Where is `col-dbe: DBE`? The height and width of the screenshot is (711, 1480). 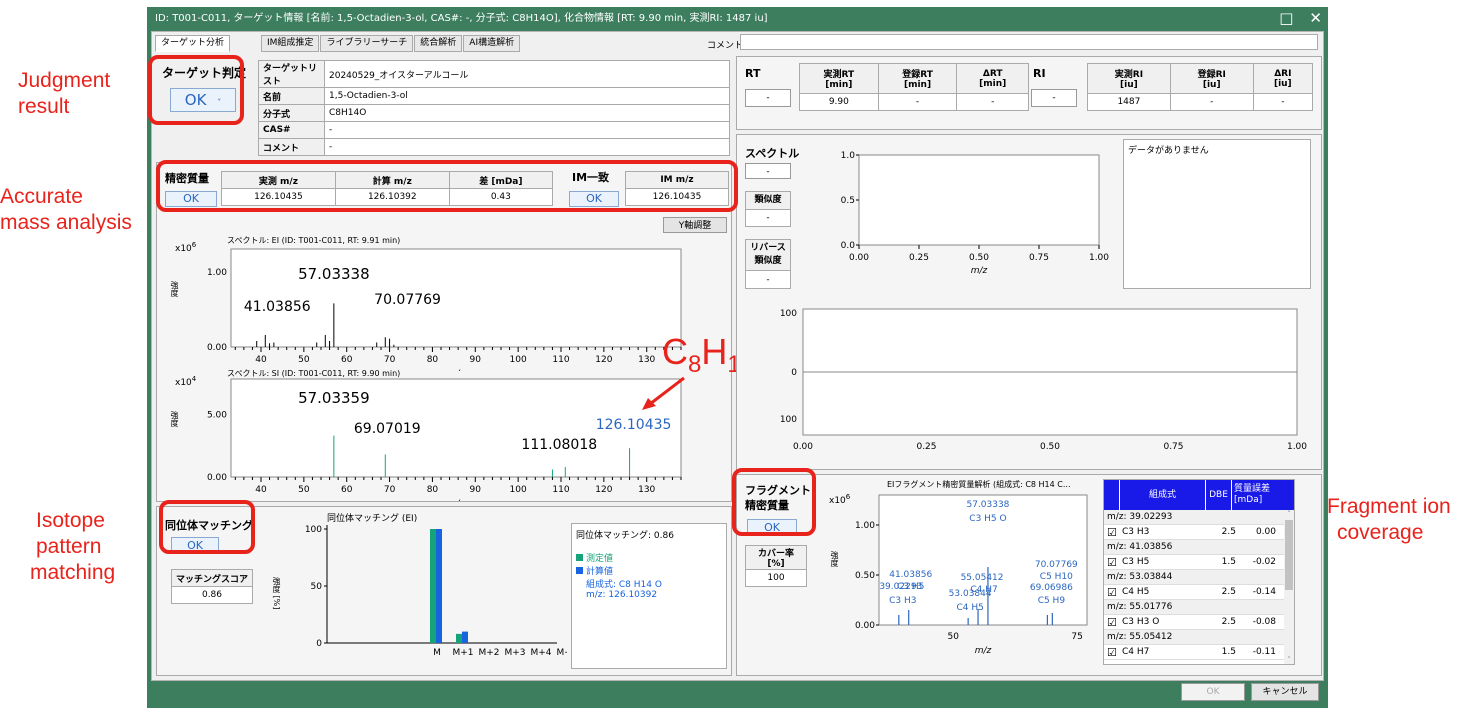
col-dbe: DBE is located at coordinates (1219, 495).